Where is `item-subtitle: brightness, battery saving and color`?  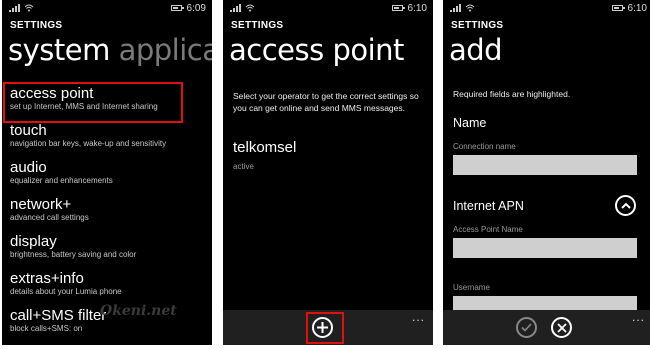
item-subtitle: brightness, battery saving and color is located at coordinates (73, 254).